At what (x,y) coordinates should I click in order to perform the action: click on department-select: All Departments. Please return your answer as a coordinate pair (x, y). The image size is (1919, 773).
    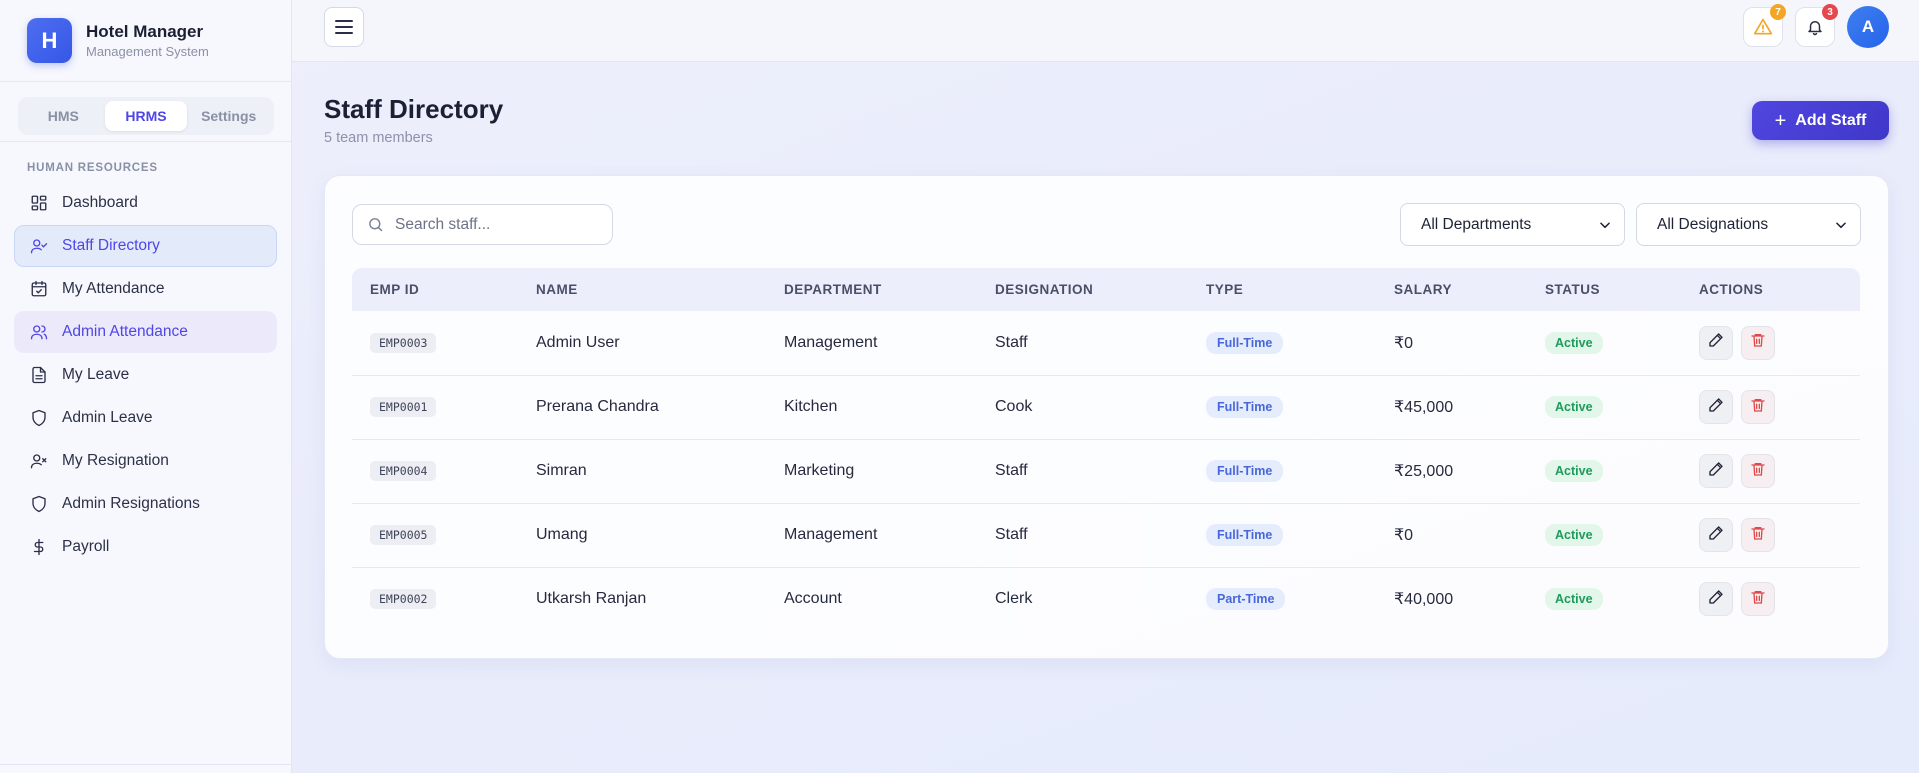
    Looking at the image, I should click on (1512, 224).